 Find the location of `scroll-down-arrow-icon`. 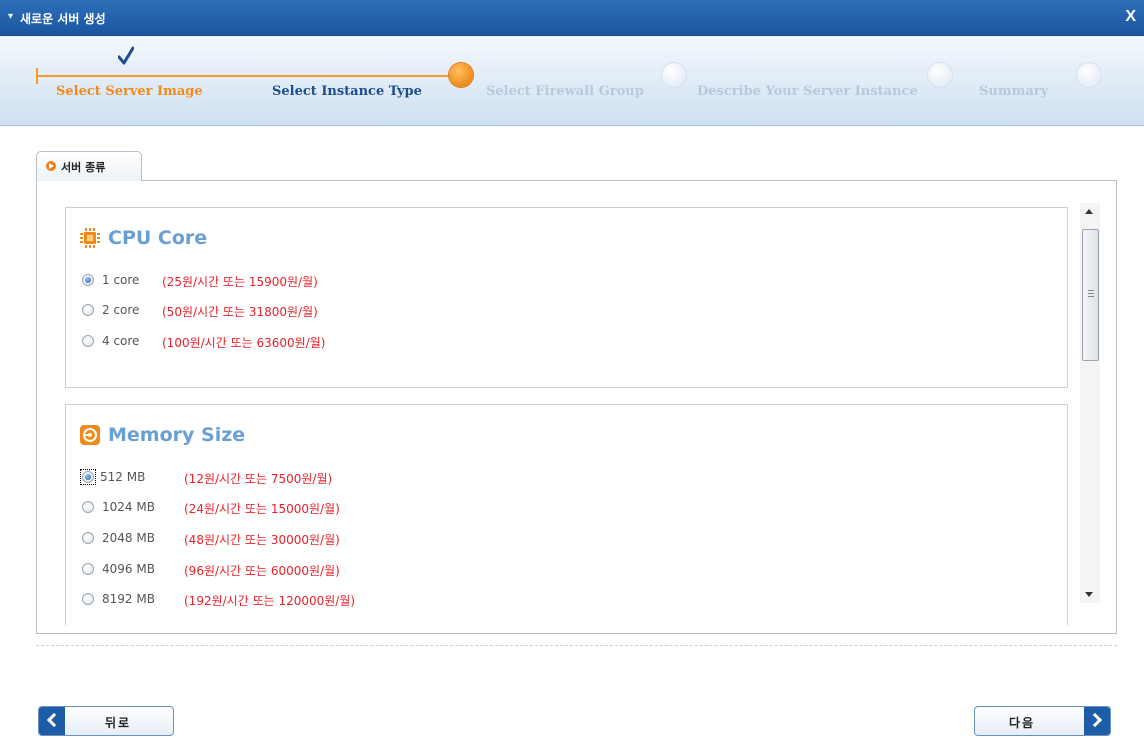

scroll-down-arrow-icon is located at coordinates (1089, 594).